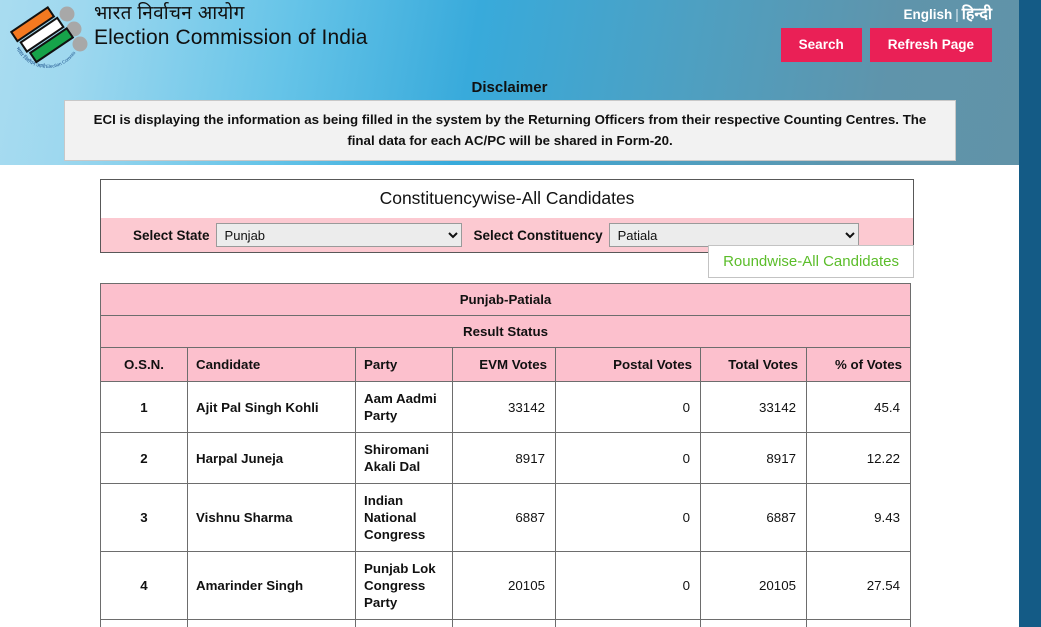 The image size is (1041, 627). Describe the element at coordinates (733, 235) in the screenshot. I see `constituency-select: Patiala` at that location.